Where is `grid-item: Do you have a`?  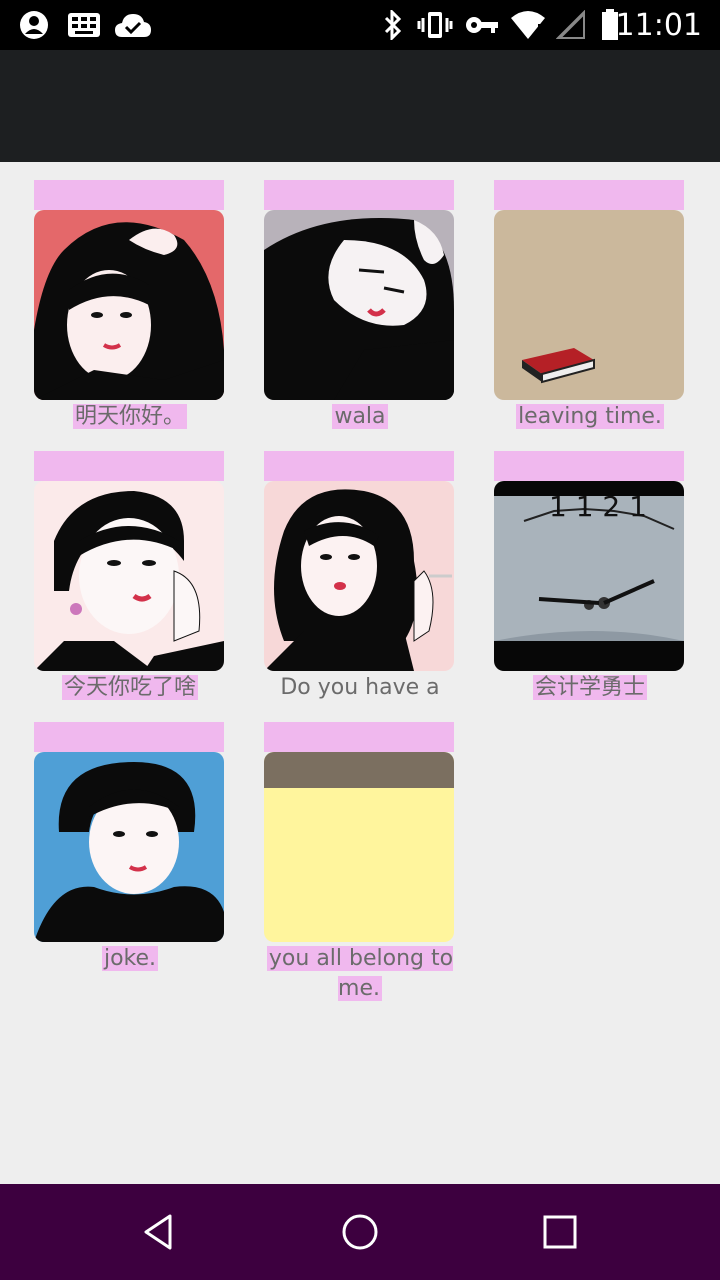 grid-item: Do you have a is located at coordinates (360, 568).